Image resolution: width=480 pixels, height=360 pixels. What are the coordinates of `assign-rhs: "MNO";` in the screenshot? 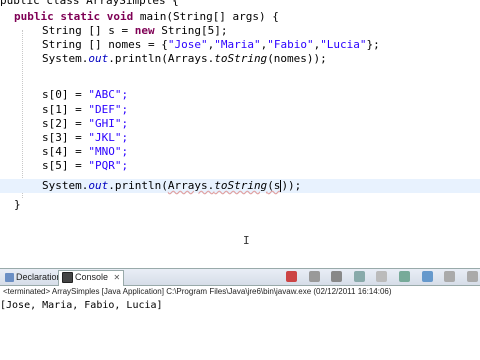 It's located at (108, 151).